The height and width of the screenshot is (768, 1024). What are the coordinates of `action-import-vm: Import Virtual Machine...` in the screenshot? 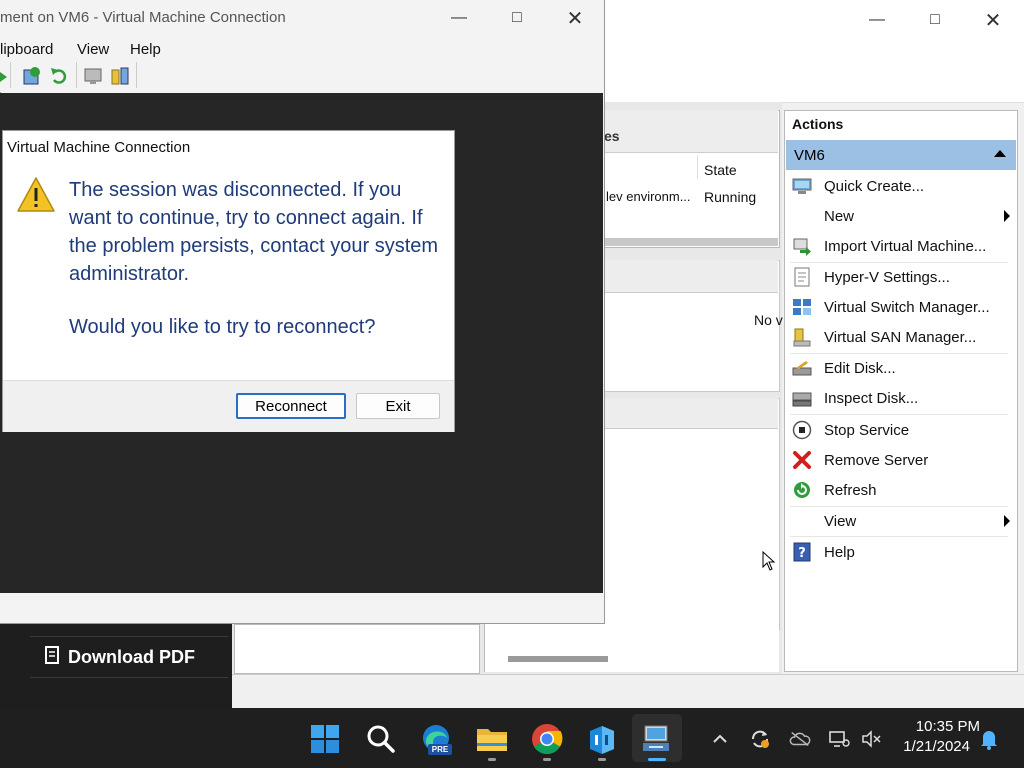 It's located at (898, 246).